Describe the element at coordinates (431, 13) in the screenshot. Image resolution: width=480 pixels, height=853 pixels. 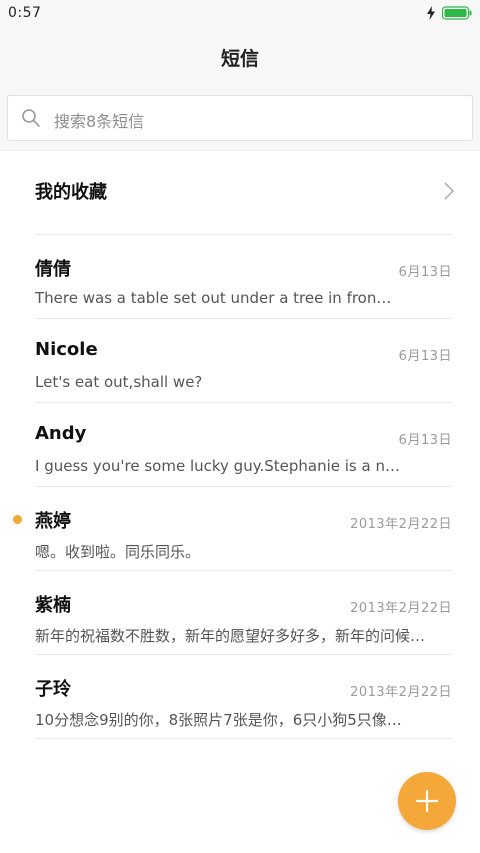
I see `bolt-icon` at that location.